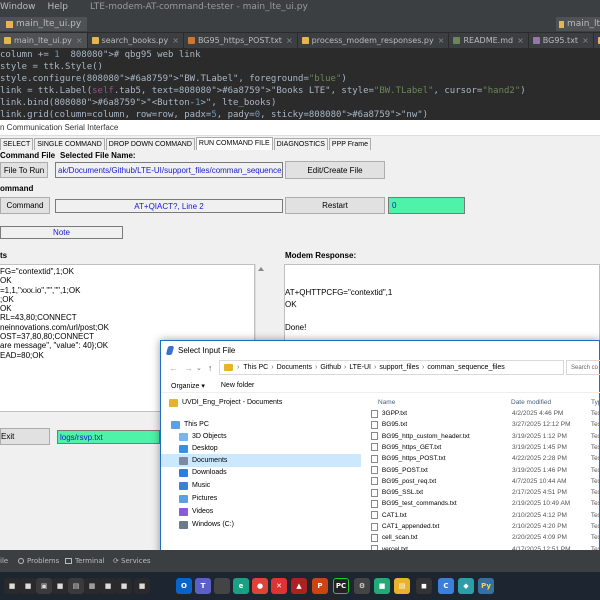  I want to click on project-tab-right: main_lt, so click(578, 24).